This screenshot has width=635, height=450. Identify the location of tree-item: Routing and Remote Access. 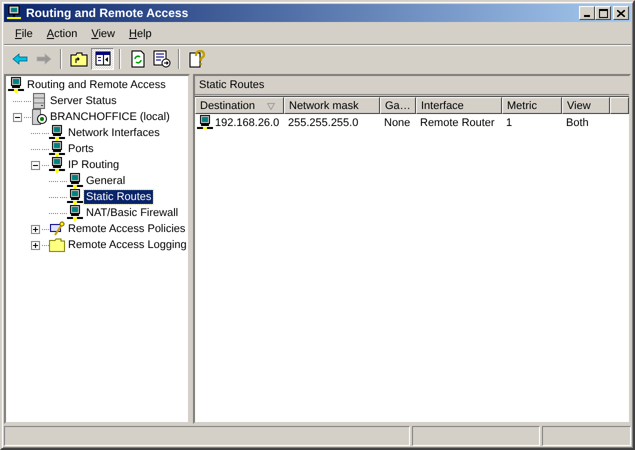
(96, 85).